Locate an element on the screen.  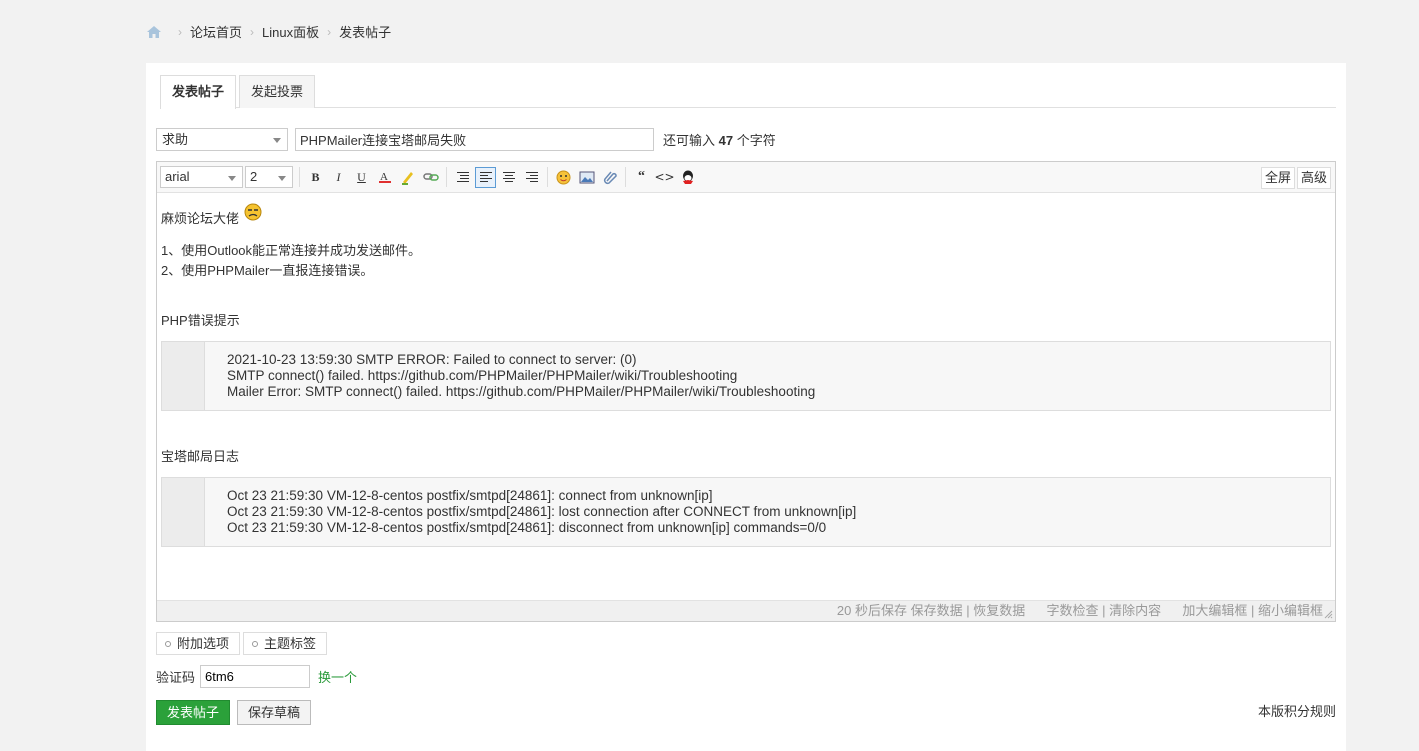
save-data-link: 保存数据 is located at coordinates (937, 610).